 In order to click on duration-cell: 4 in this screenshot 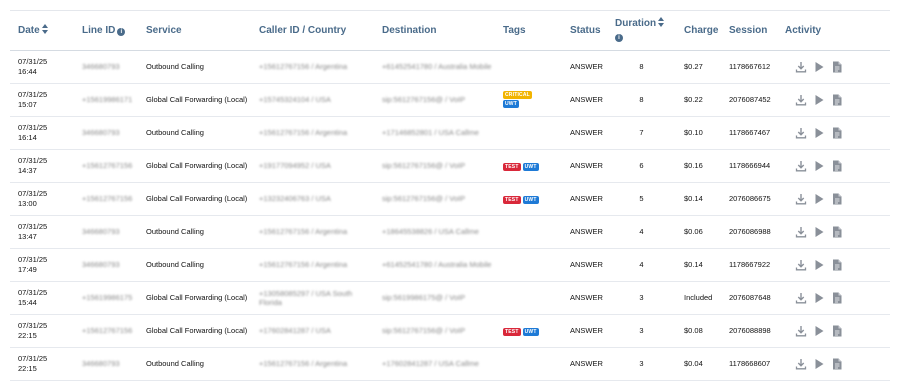, I will do `click(641, 232)`.